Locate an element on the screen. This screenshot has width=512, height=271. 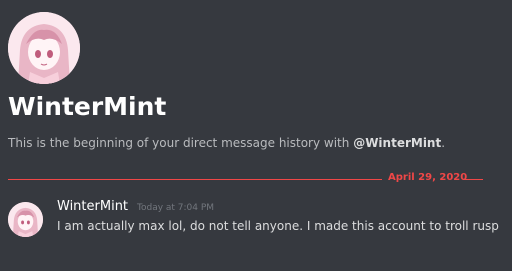
message-avatar is located at coordinates (25, 219).